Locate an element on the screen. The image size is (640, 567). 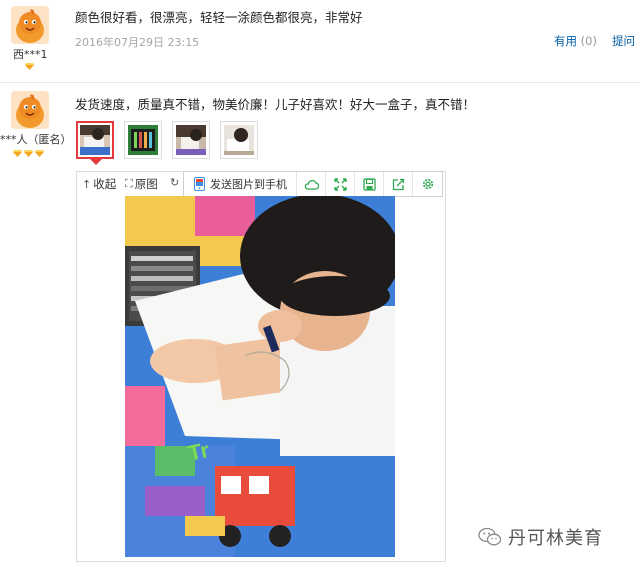
useful-button: 有用 (0) is located at coordinates (575, 41).